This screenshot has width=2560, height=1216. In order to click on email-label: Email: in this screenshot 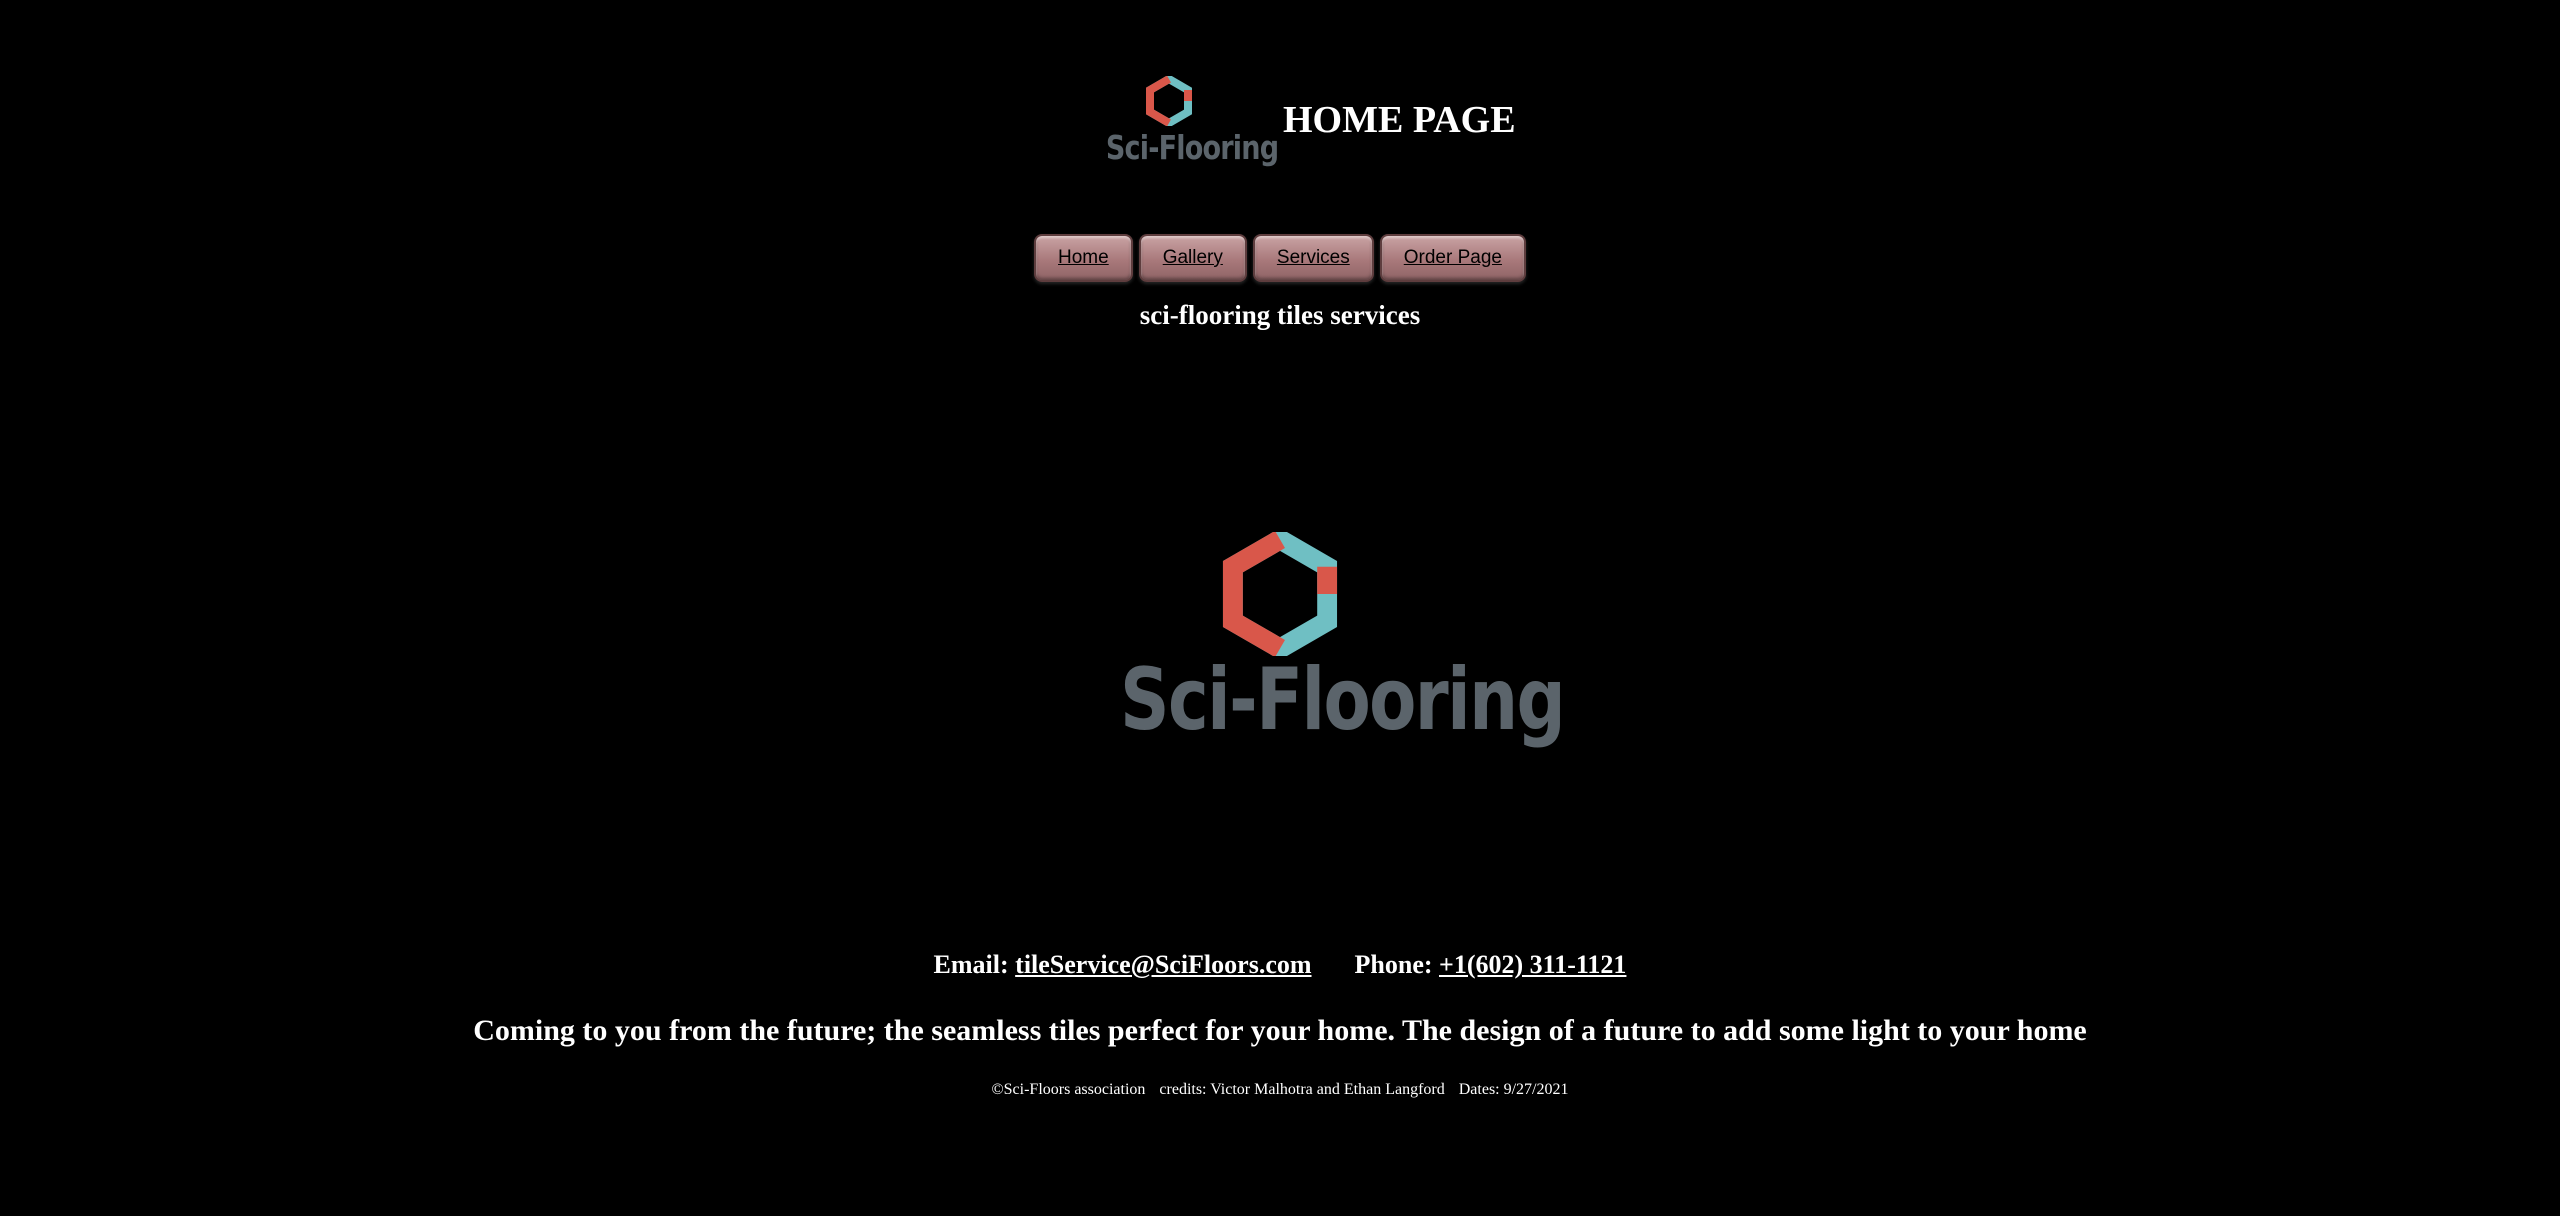, I will do `click(971, 964)`.